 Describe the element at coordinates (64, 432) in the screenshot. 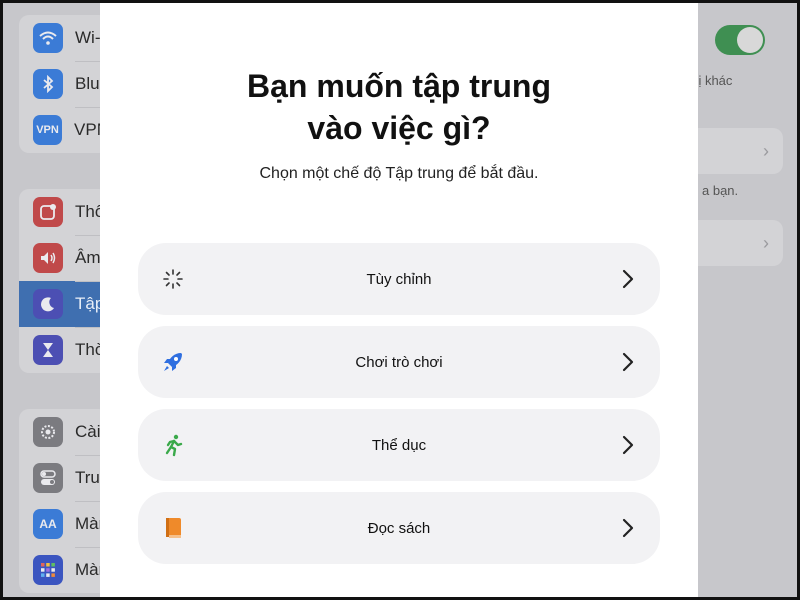

I see `sidebar-item-general: Cài` at that location.